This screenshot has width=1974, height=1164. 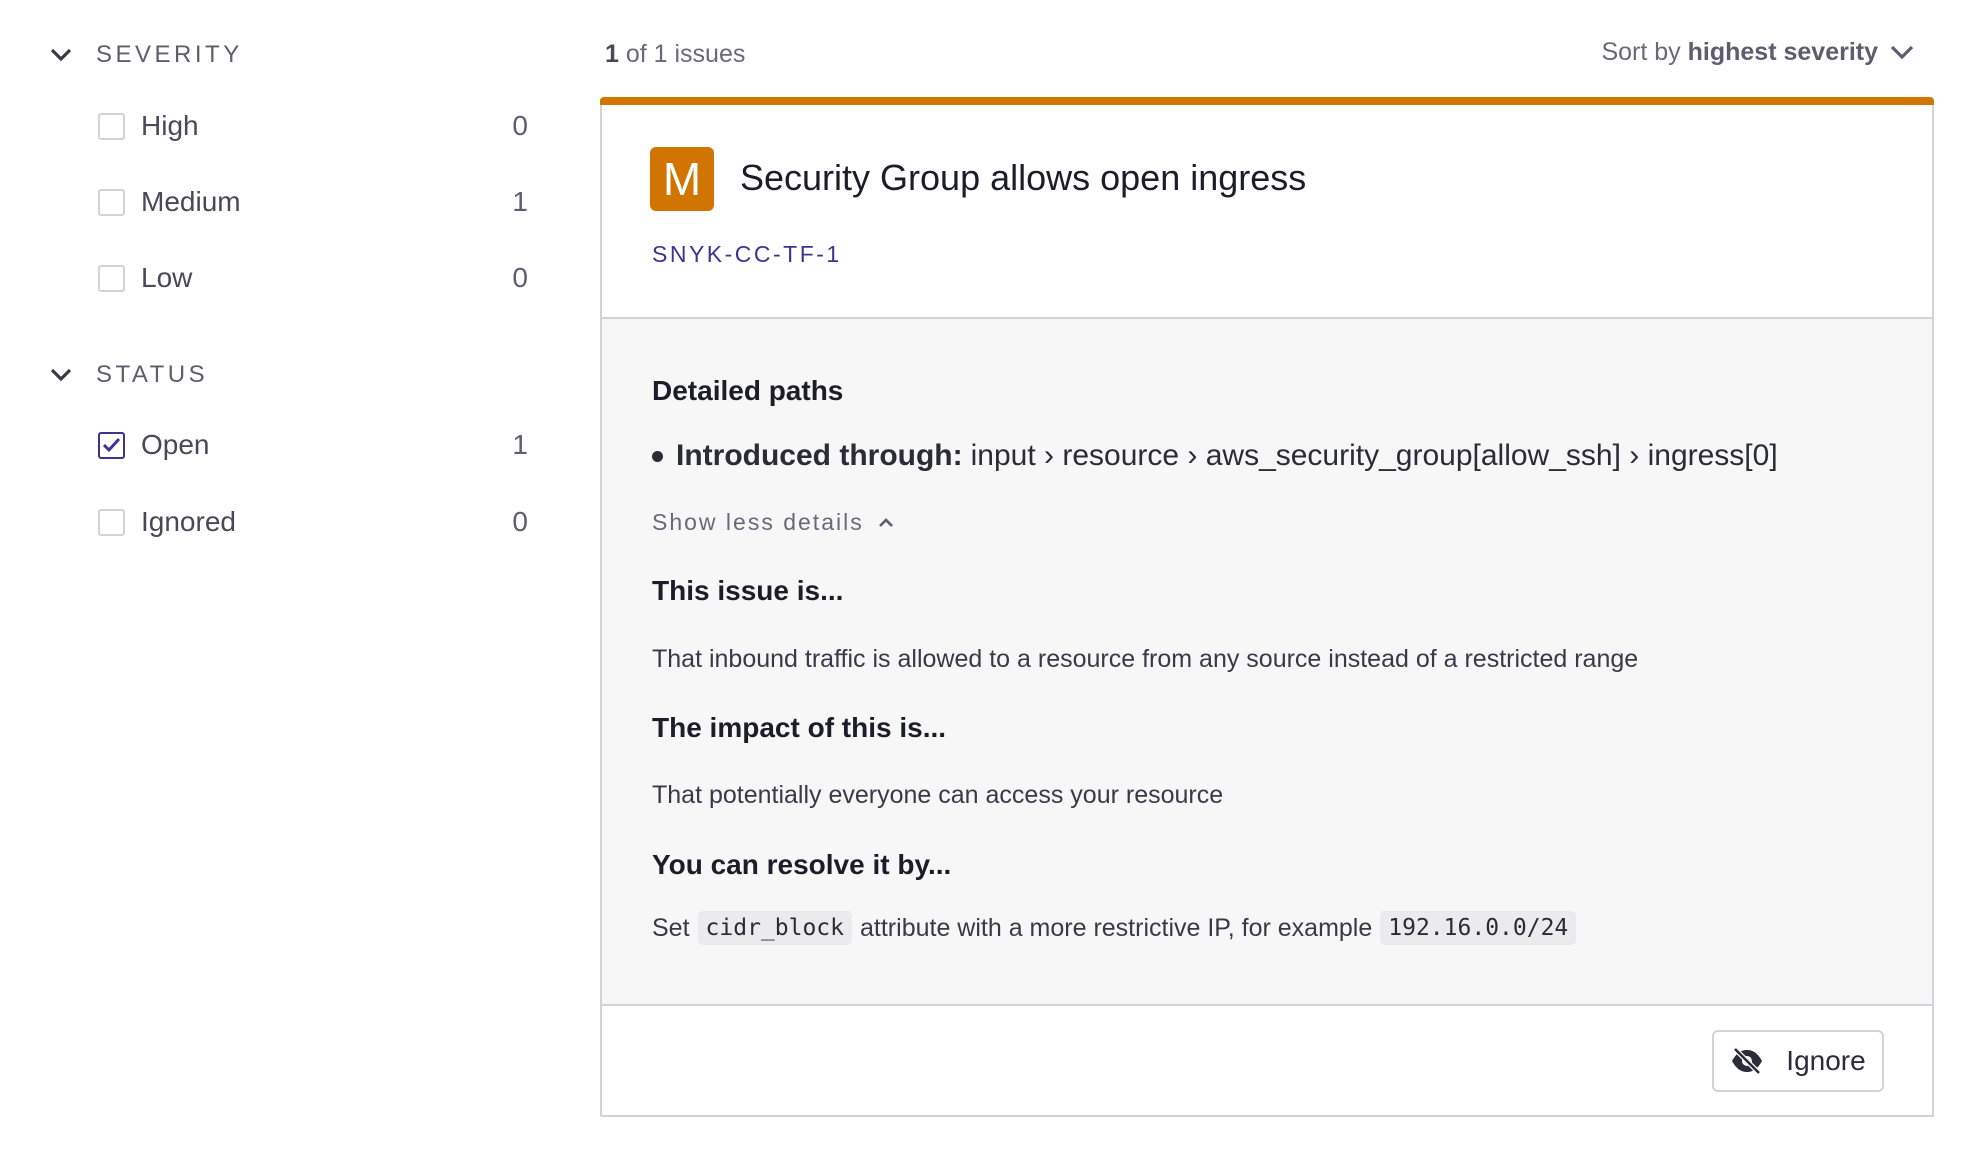 I want to click on sort-value: highest severity, so click(x=1782, y=52).